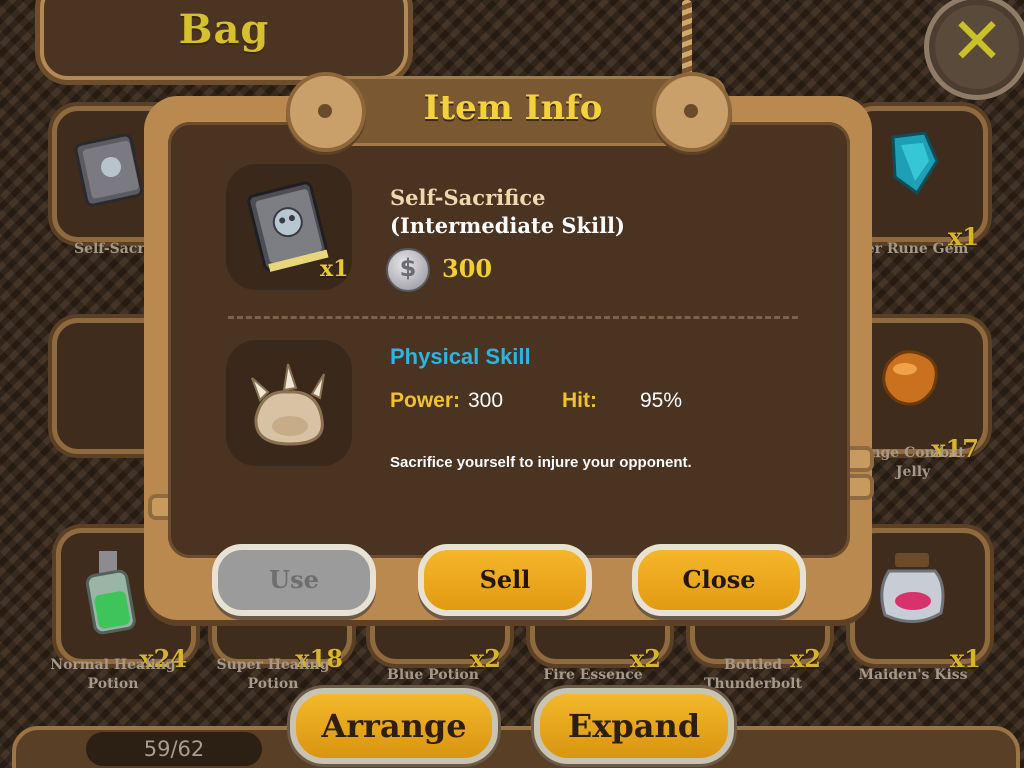  I want to click on close-bag-button: ✕, so click(974, 50).